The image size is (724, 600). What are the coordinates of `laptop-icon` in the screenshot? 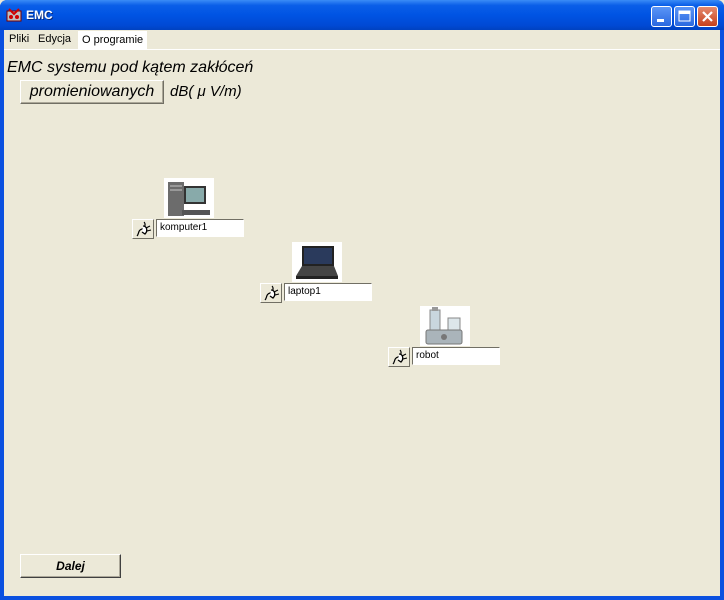 It's located at (317, 262).